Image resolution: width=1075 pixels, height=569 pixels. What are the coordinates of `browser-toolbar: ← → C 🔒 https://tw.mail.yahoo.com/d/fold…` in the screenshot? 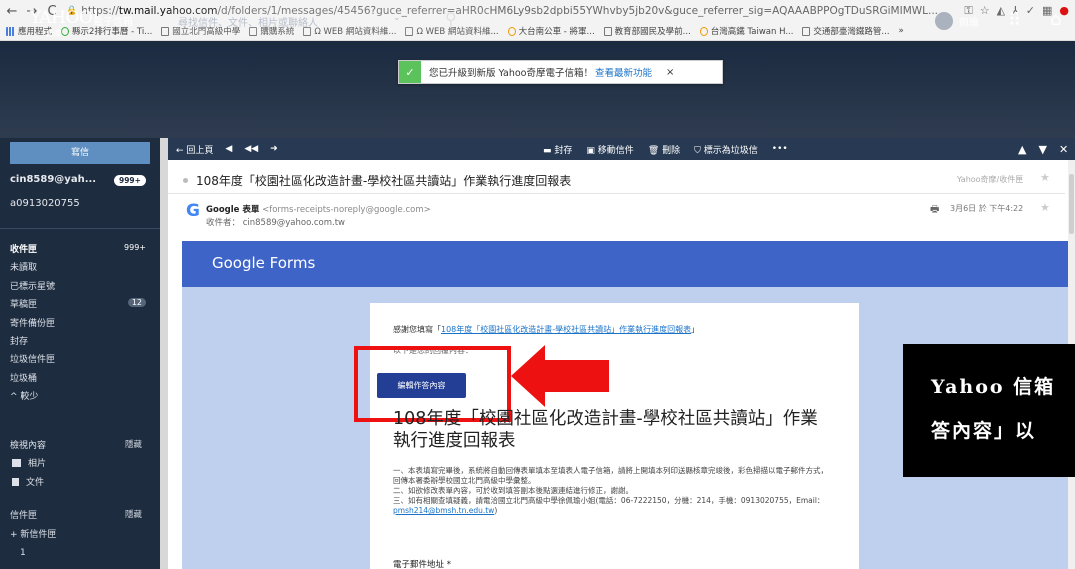 It's located at (537, 11).